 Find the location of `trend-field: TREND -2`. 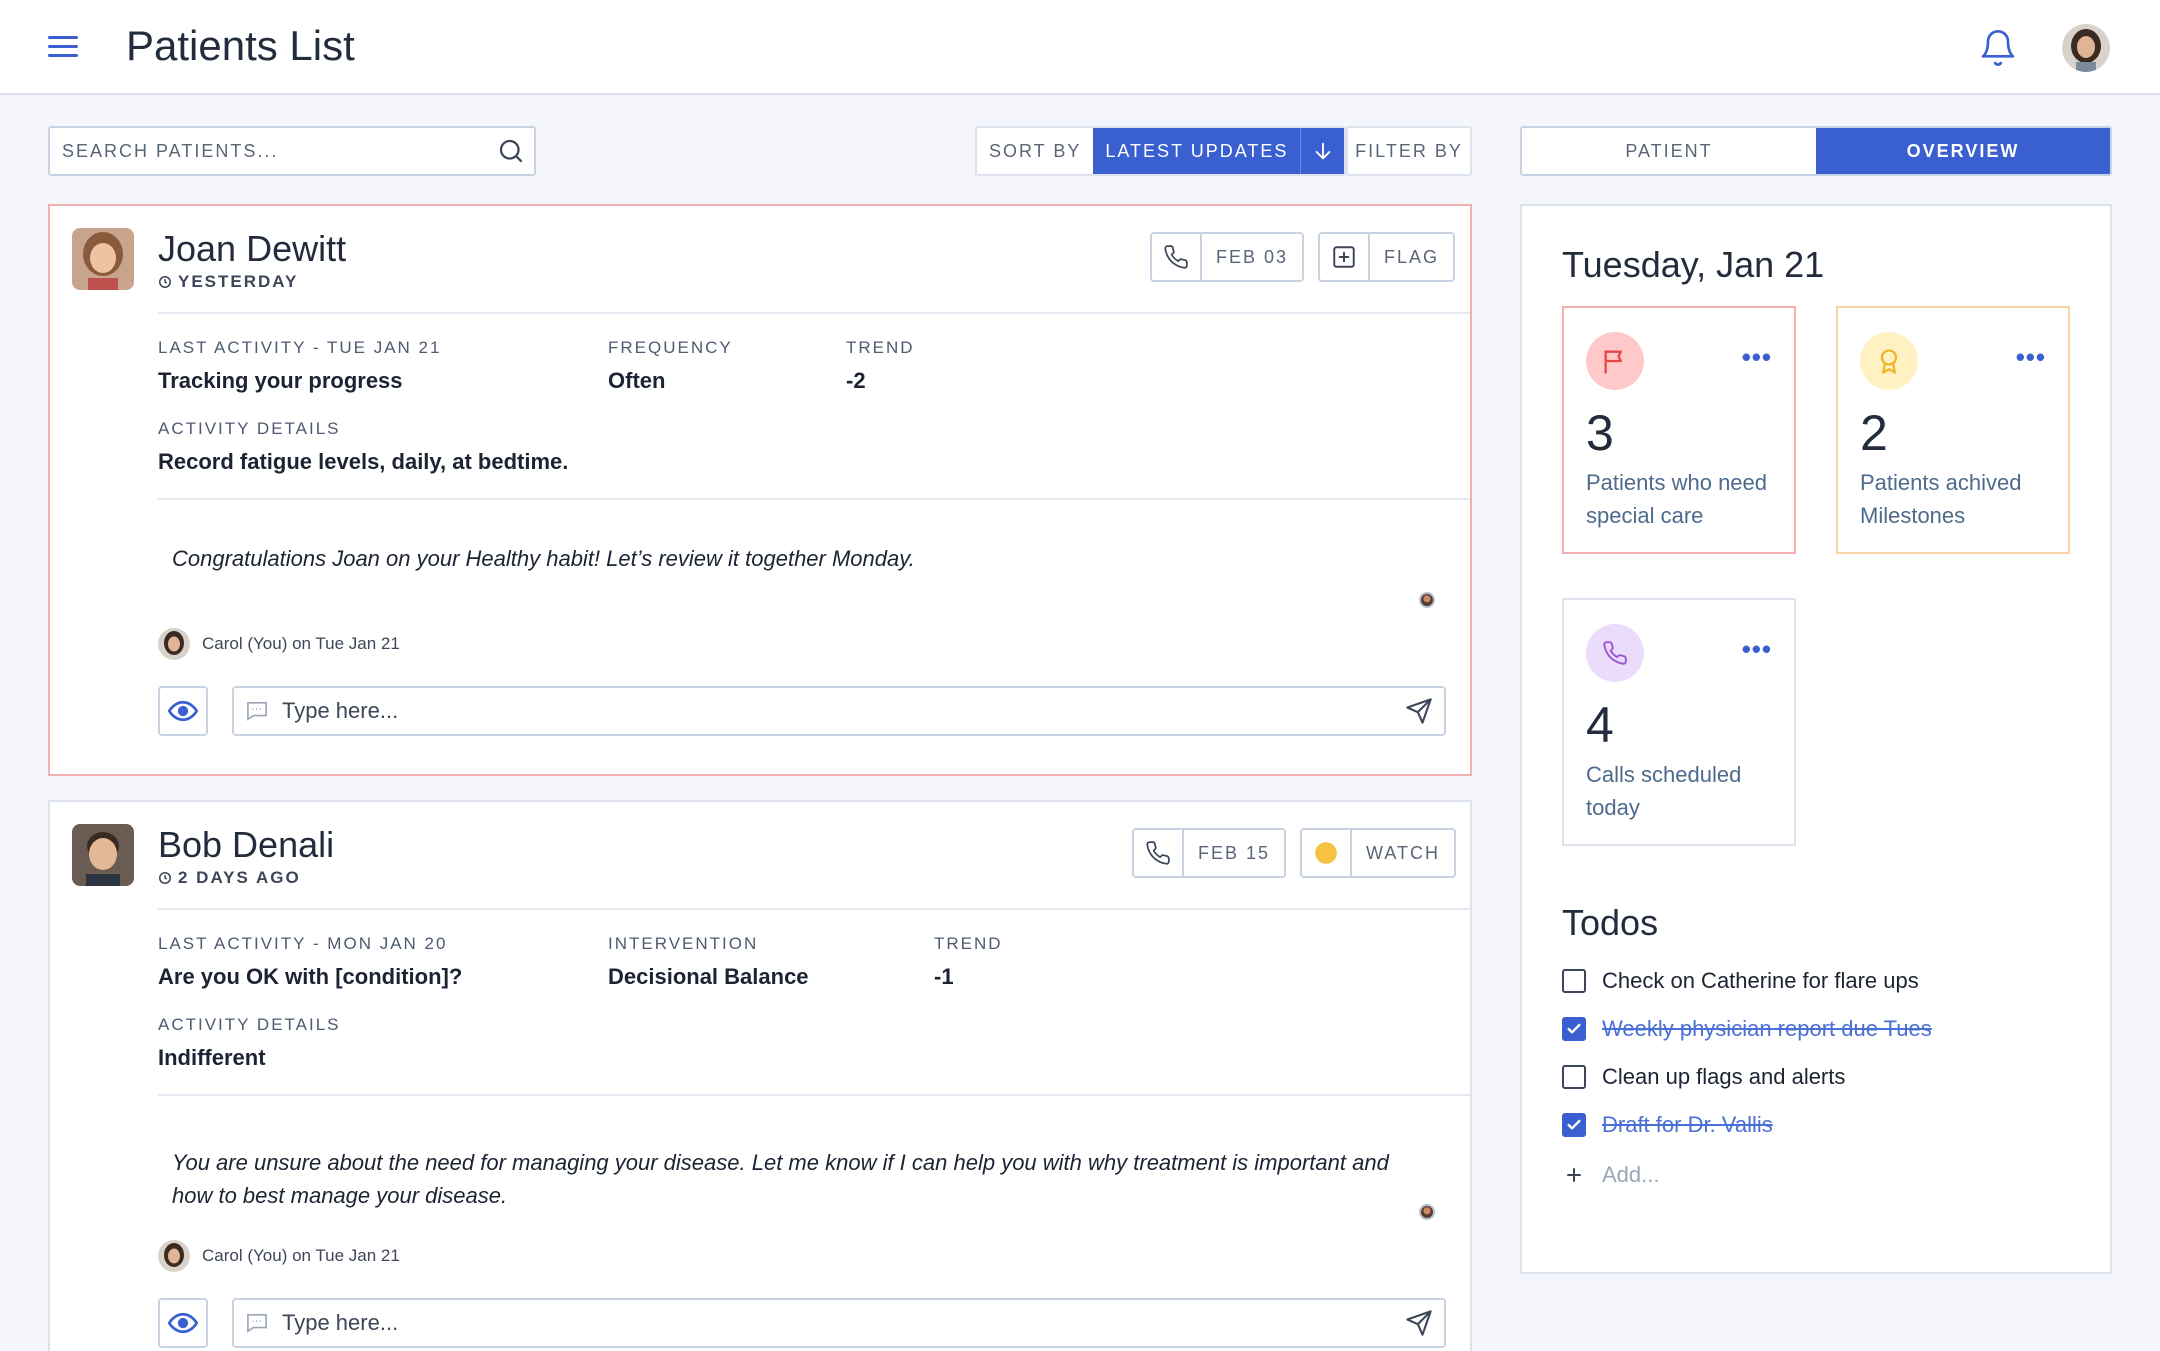

trend-field: TREND -2 is located at coordinates (880, 366).